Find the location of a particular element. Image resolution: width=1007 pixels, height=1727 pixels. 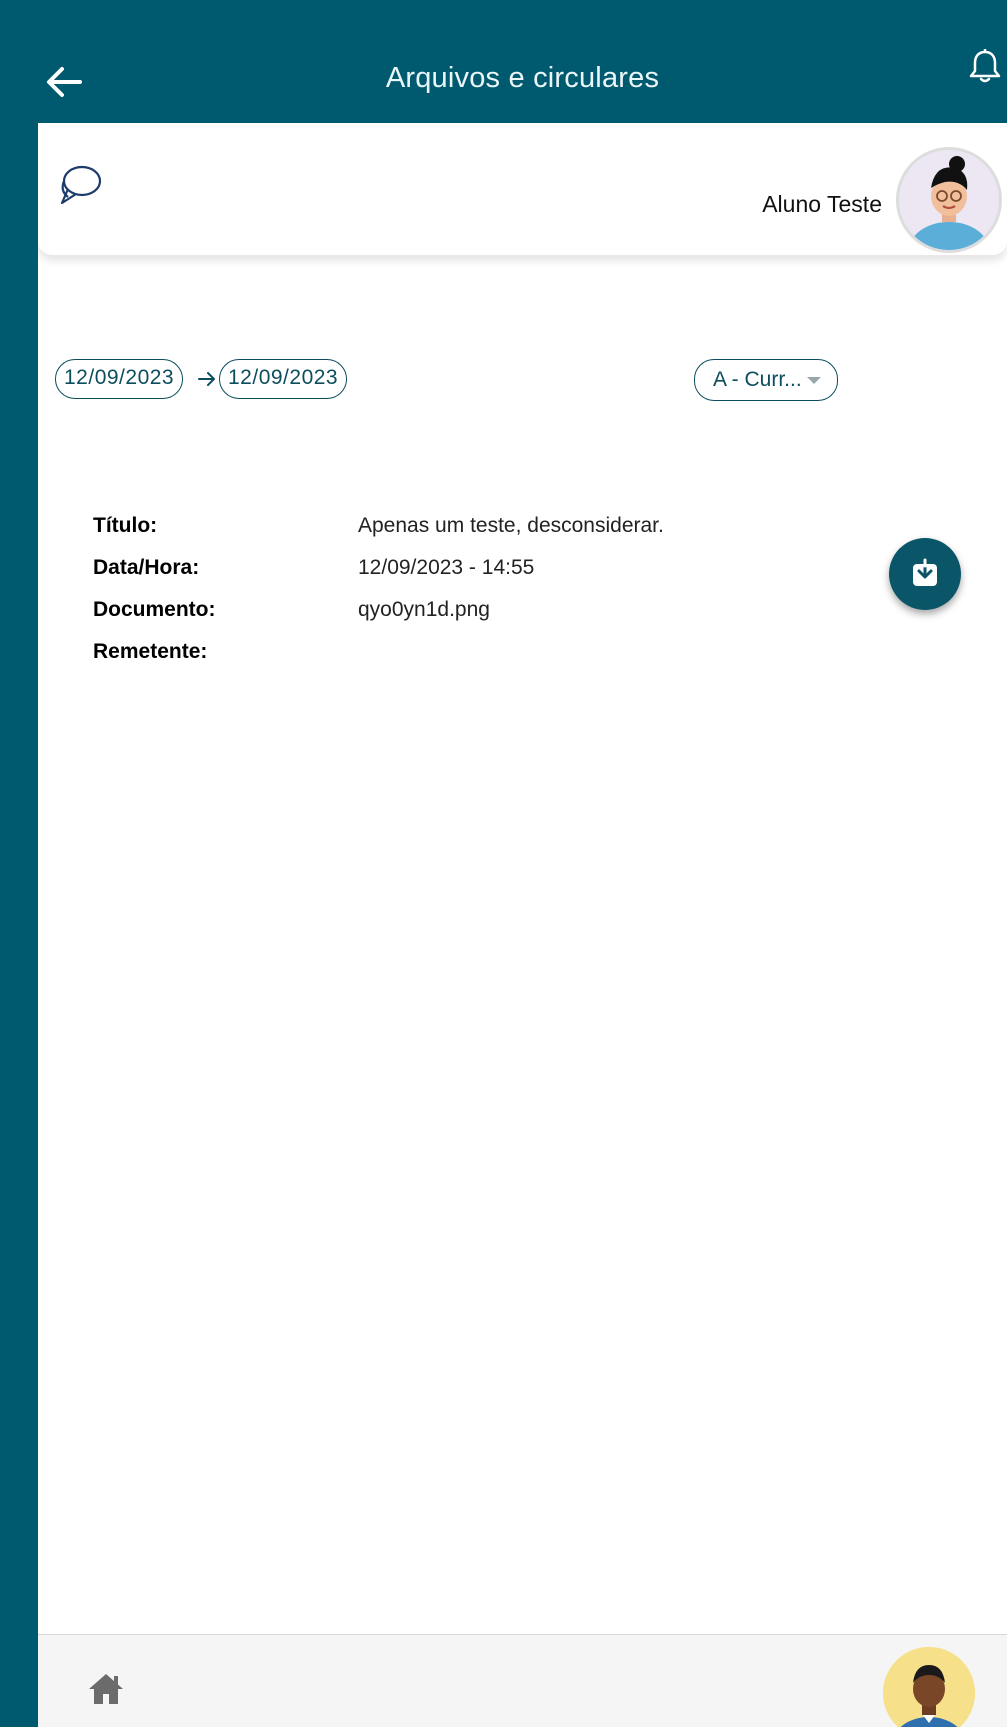

app-bar: Arquivos e circulares is located at coordinates (522, 68).